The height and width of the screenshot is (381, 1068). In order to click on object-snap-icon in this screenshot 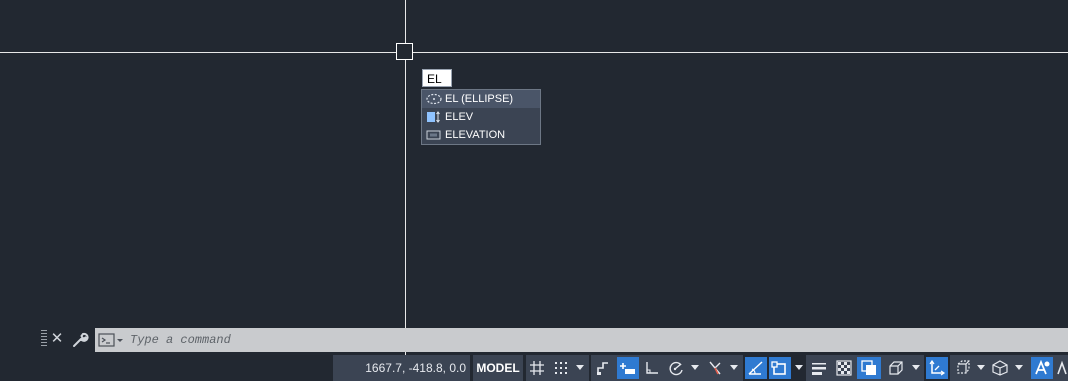, I will do `click(780, 368)`.